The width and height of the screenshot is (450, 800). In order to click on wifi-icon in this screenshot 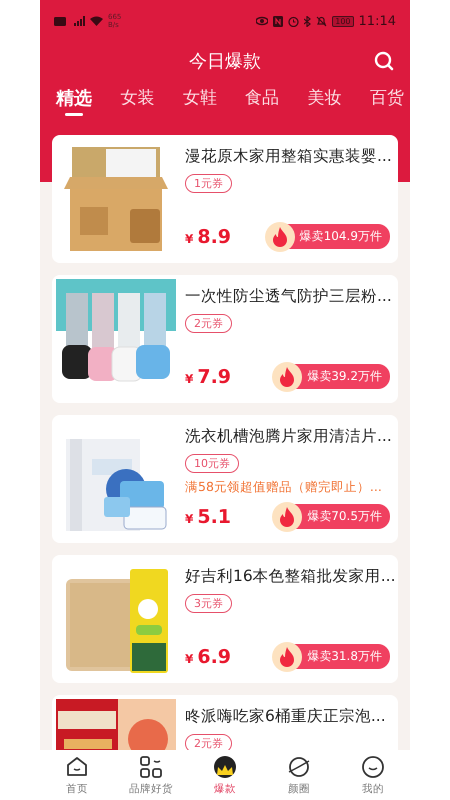, I will do `click(96, 21)`.